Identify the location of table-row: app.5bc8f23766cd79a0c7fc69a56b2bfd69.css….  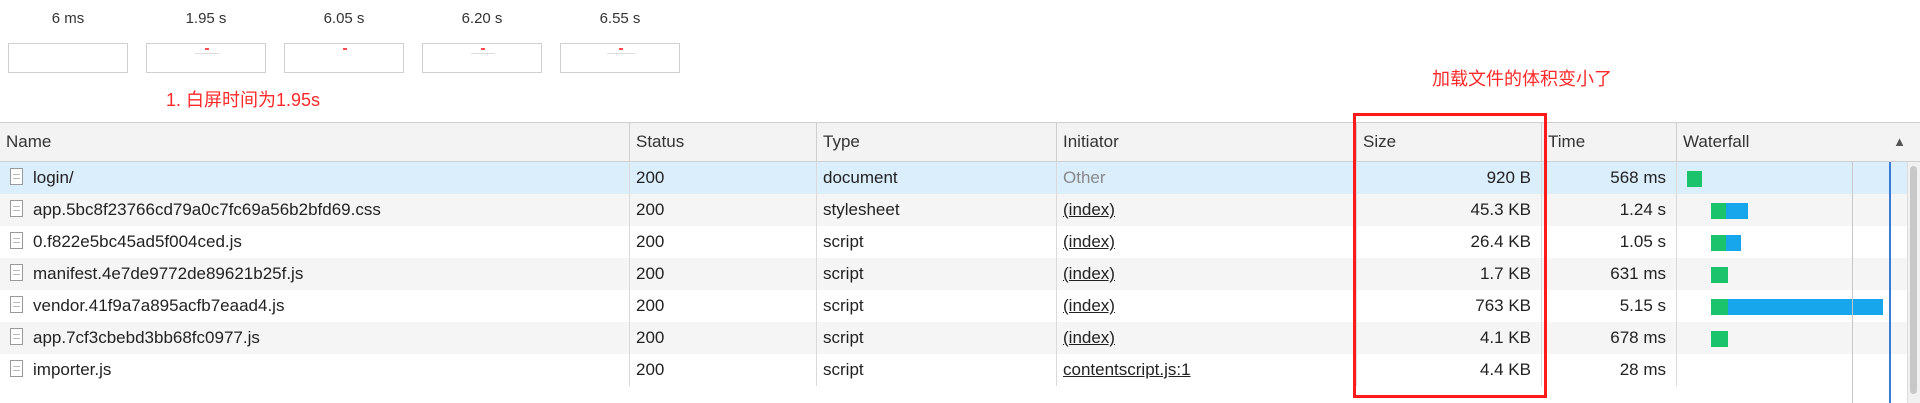
(960, 210).